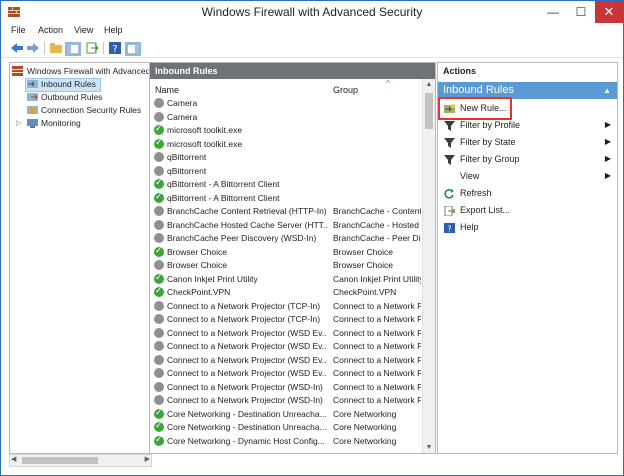 The image size is (624, 476). What do you see at coordinates (312, 31) in the screenshot?
I see `menu-bar: File Action View Help` at bounding box center [312, 31].